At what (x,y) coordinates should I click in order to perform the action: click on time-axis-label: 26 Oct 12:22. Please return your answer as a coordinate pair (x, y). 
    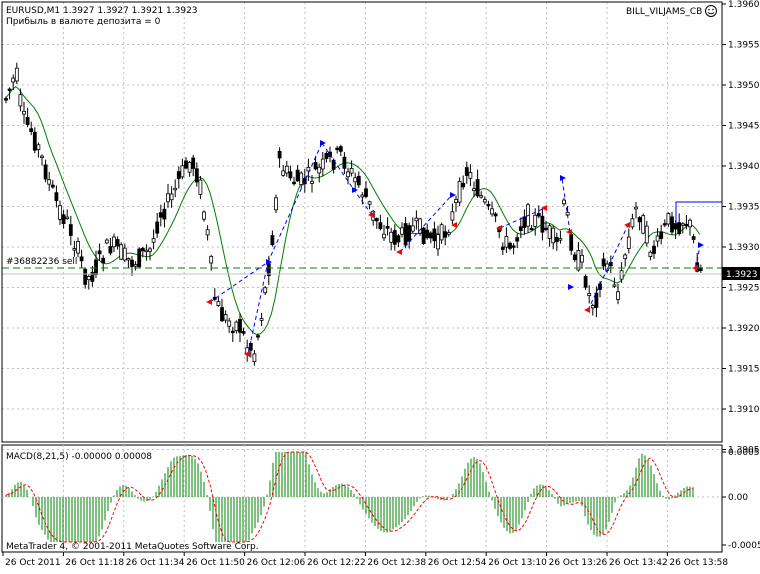
    Looking at the image, I should click on (336, 563).